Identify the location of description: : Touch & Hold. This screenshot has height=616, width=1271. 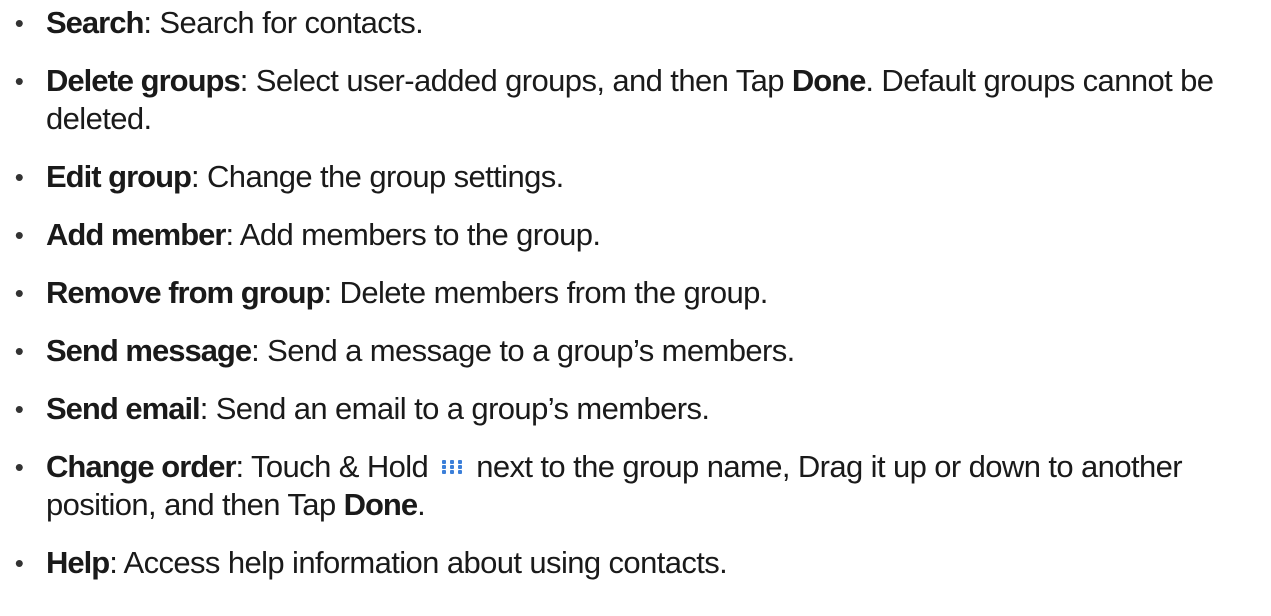
(336, 466).